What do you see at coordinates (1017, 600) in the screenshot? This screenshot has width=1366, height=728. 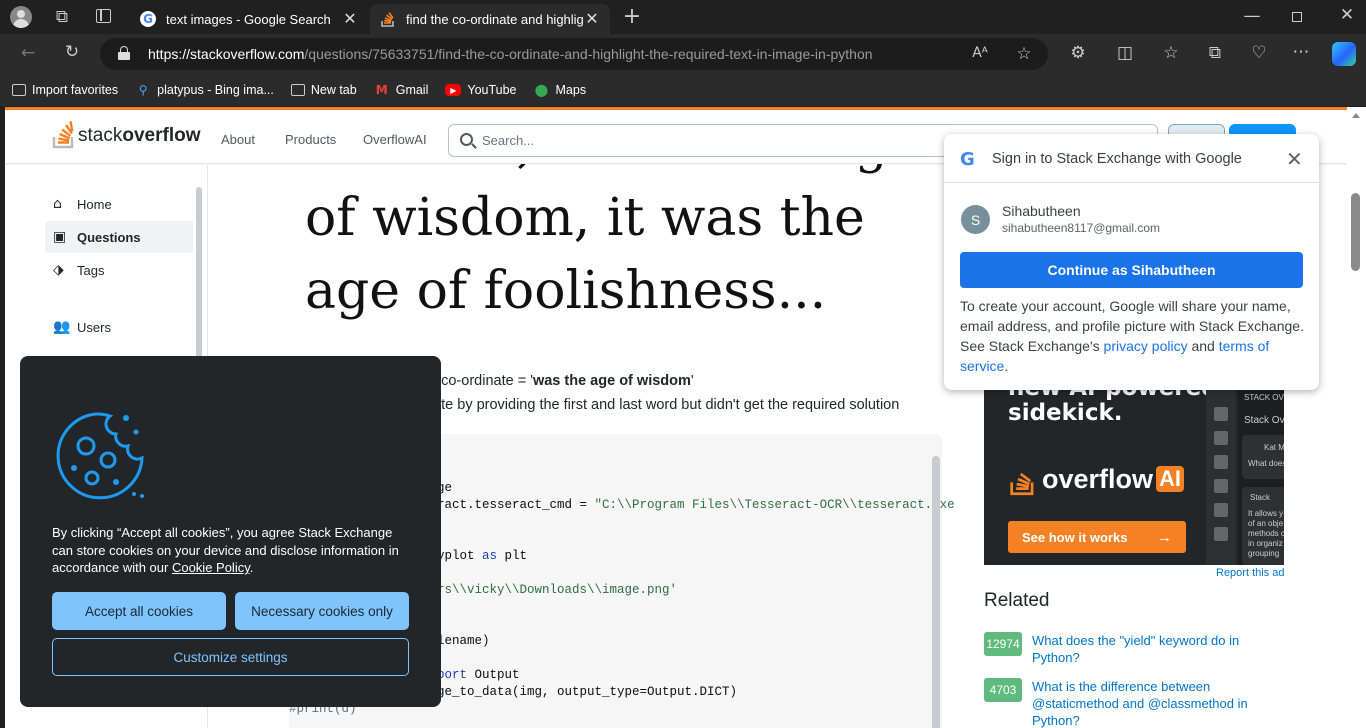 I see `related-heading: Related` at bounding box center [1017, 600].